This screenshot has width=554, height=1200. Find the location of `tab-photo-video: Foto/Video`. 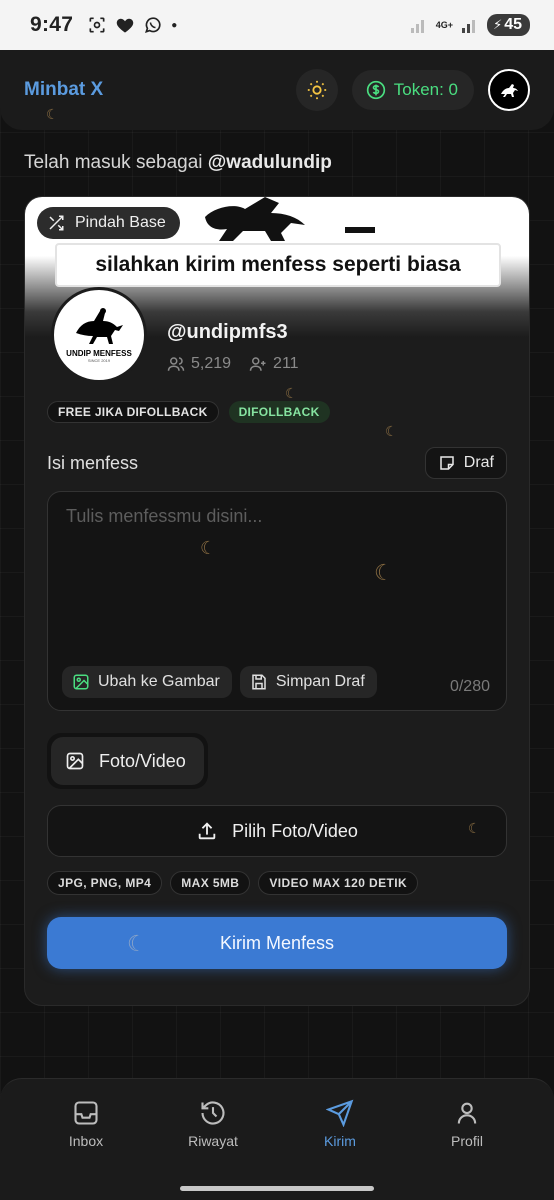

tab-photo-video: Foto/Video is located at coordinates (127, 761).